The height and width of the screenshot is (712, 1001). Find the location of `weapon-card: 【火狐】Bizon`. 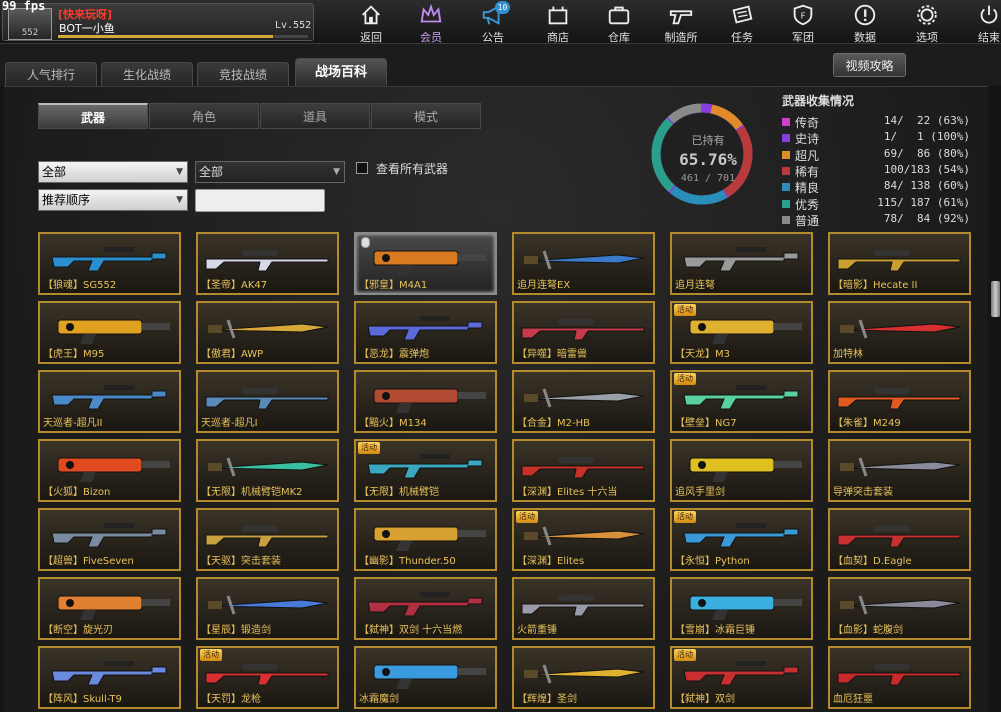

weapon-card: 【火狐】Bizon is located at coordinates (109, 470).